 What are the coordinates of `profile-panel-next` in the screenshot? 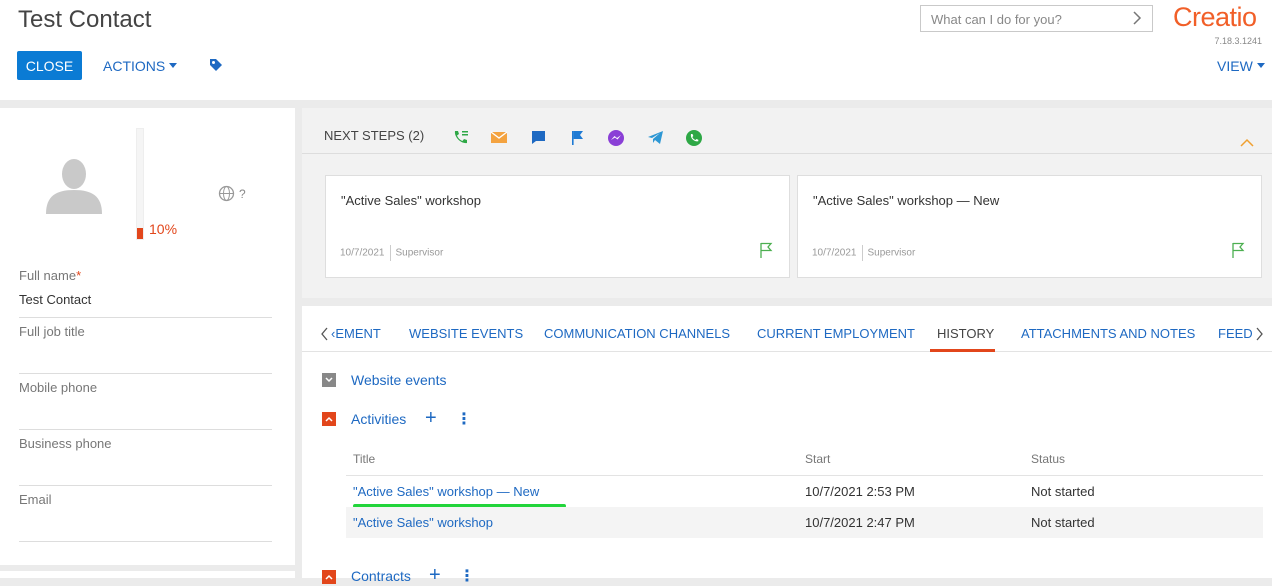 It's located at (147, 574).